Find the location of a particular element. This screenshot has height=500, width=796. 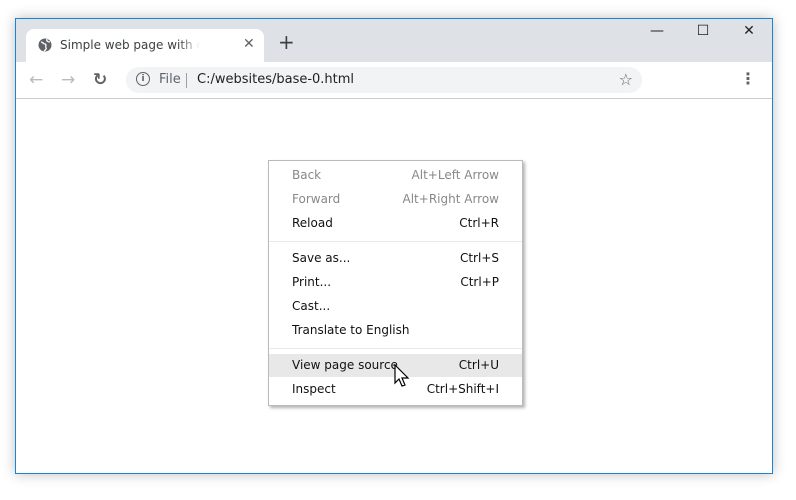

globe-icon is located at coordinates (45, 45).